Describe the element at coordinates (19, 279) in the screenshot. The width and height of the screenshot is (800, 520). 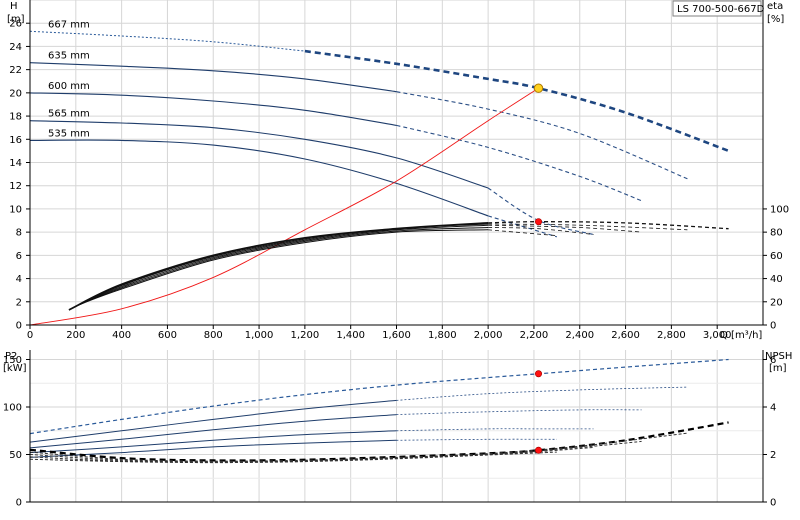
I see `y-tick-label-left: 4` at that location.